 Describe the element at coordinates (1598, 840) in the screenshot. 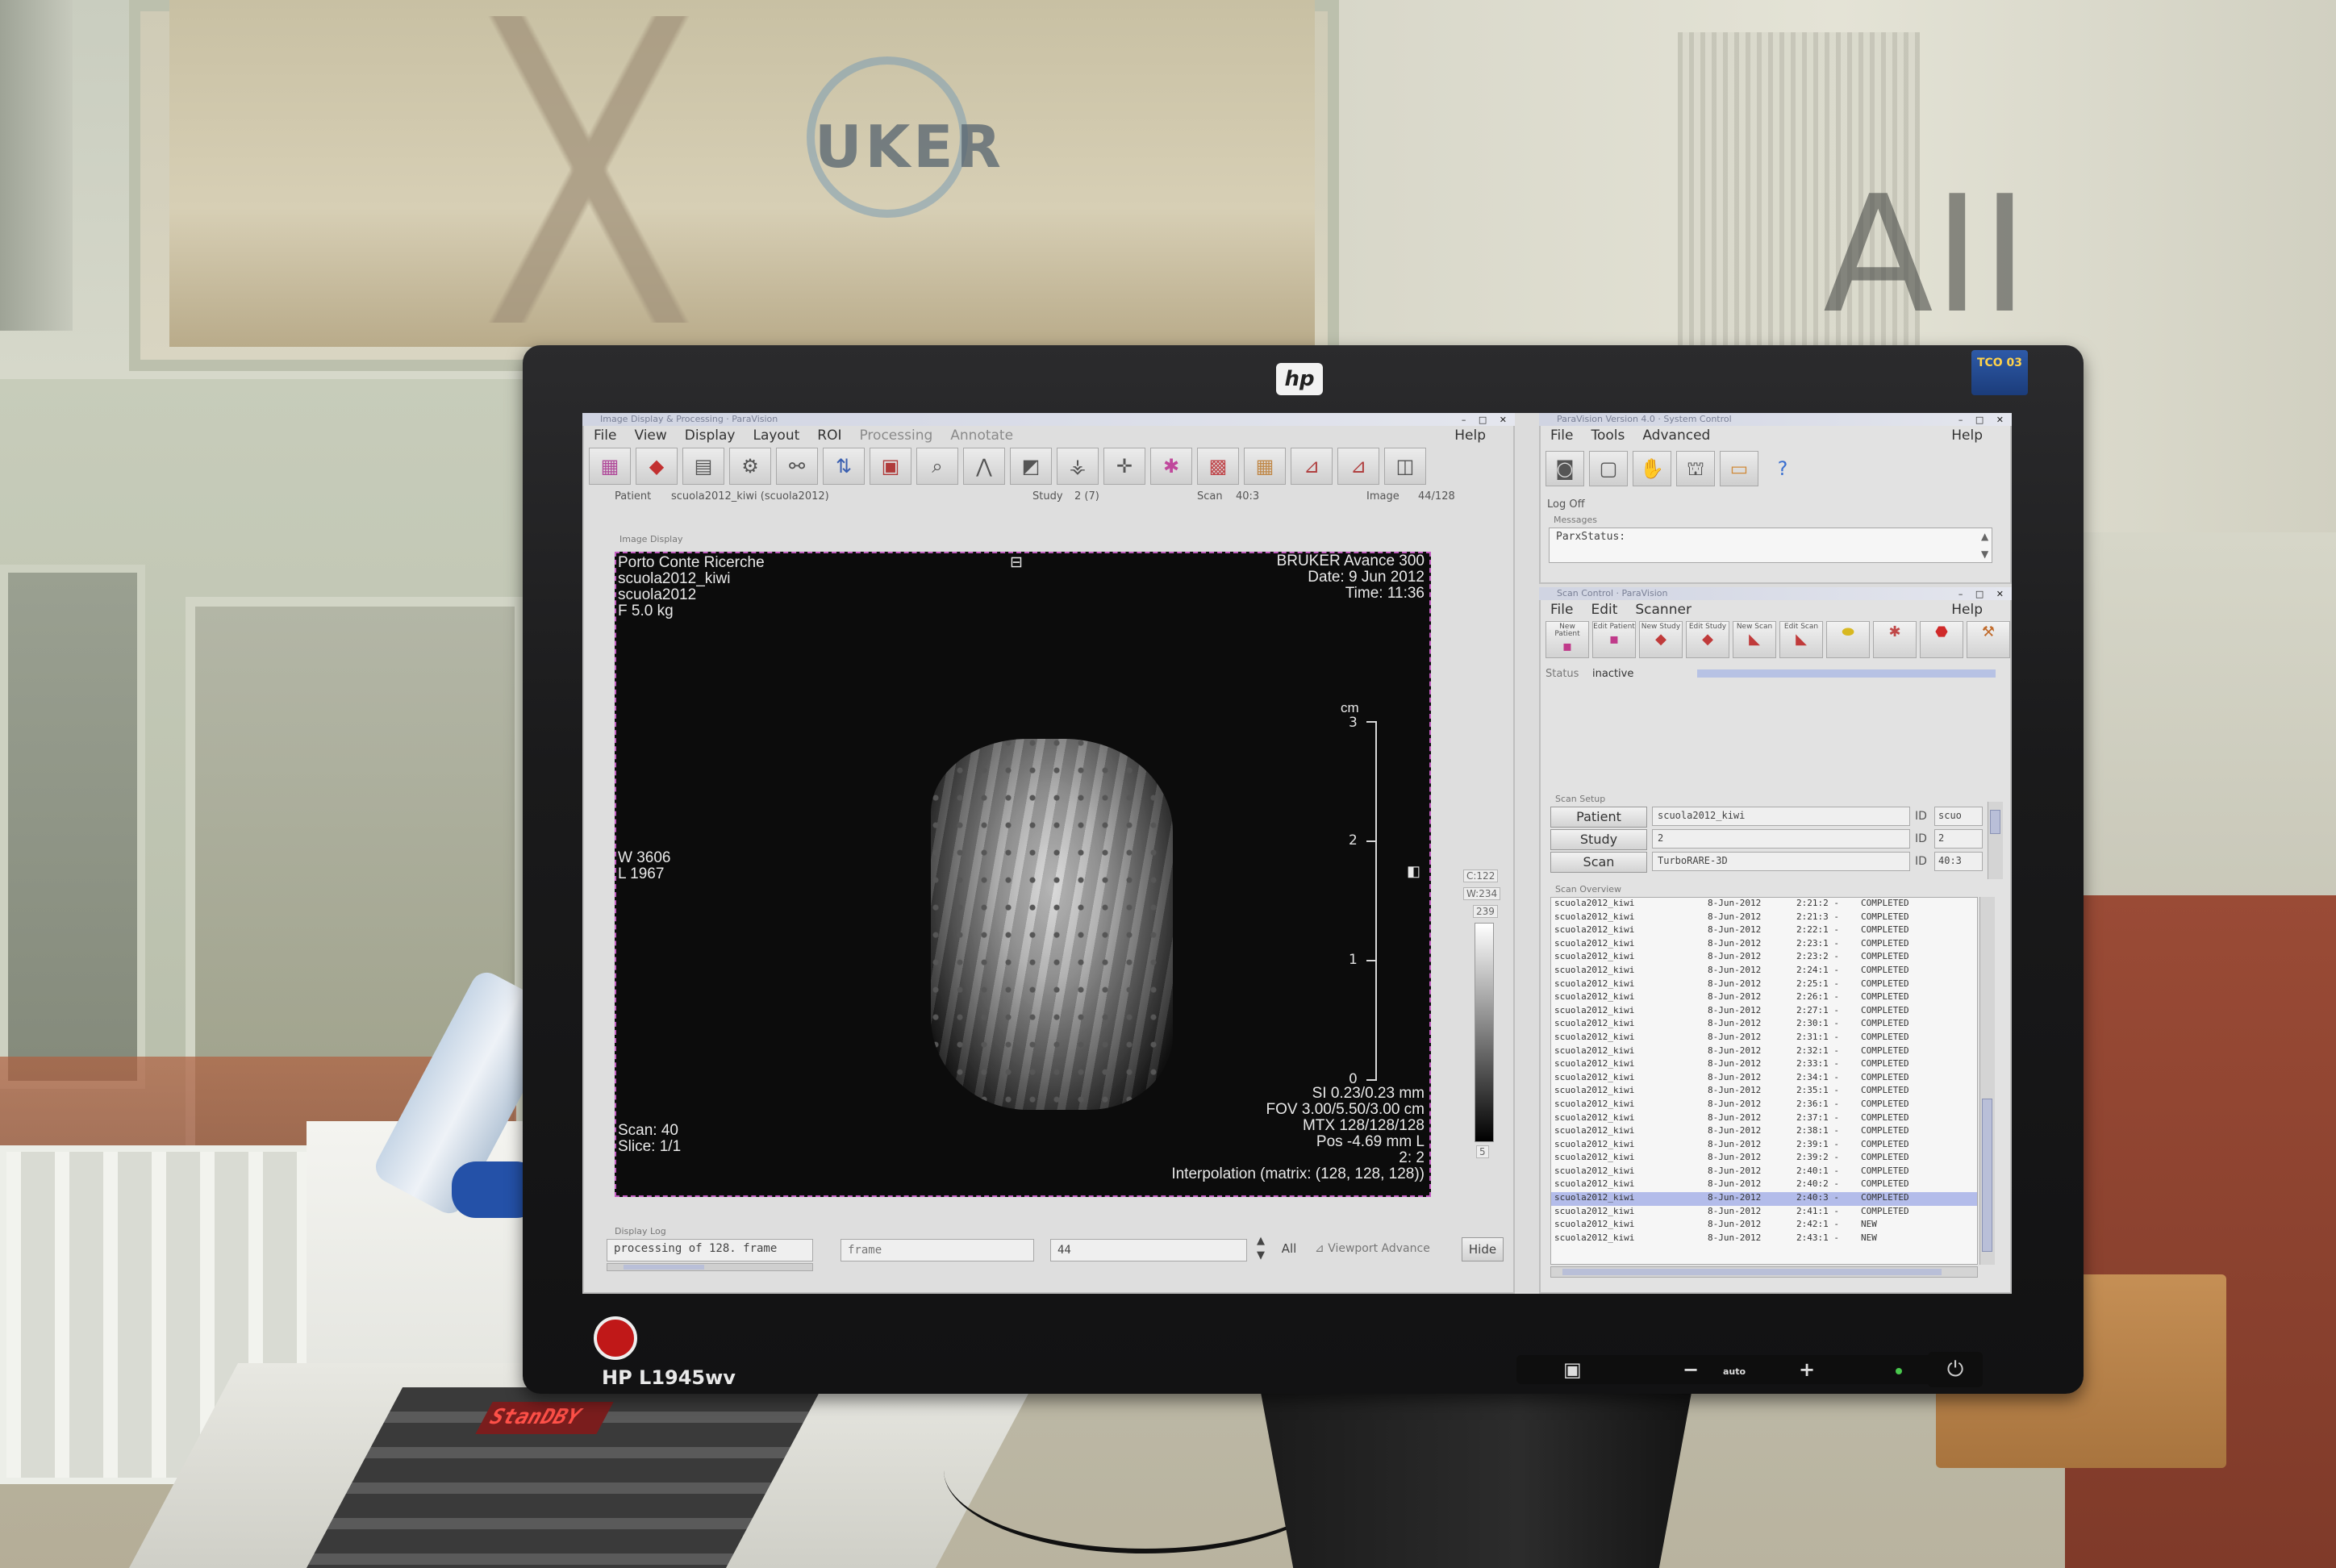

I see `study-button: Study` at that location.